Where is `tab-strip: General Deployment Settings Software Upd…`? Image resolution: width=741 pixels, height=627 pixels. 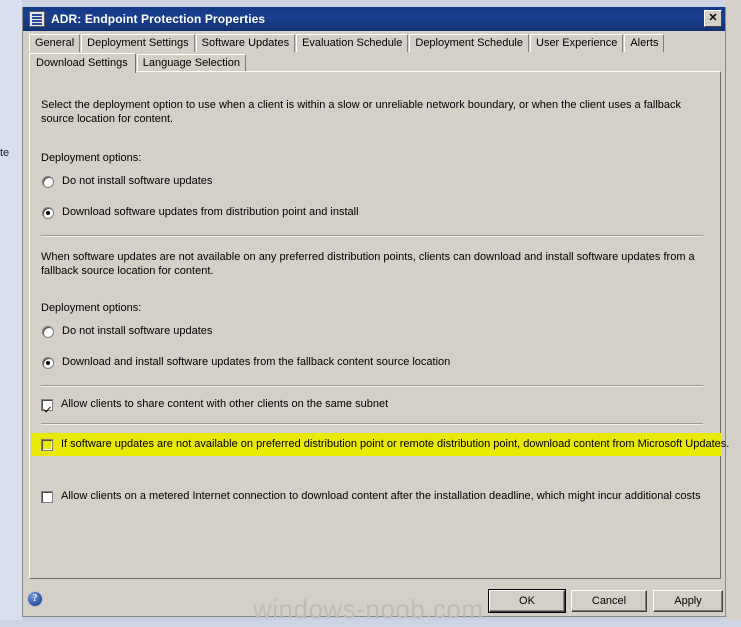
tab-strip: General Deployment Settings Software Upd… is located at coordinates (375, 53).